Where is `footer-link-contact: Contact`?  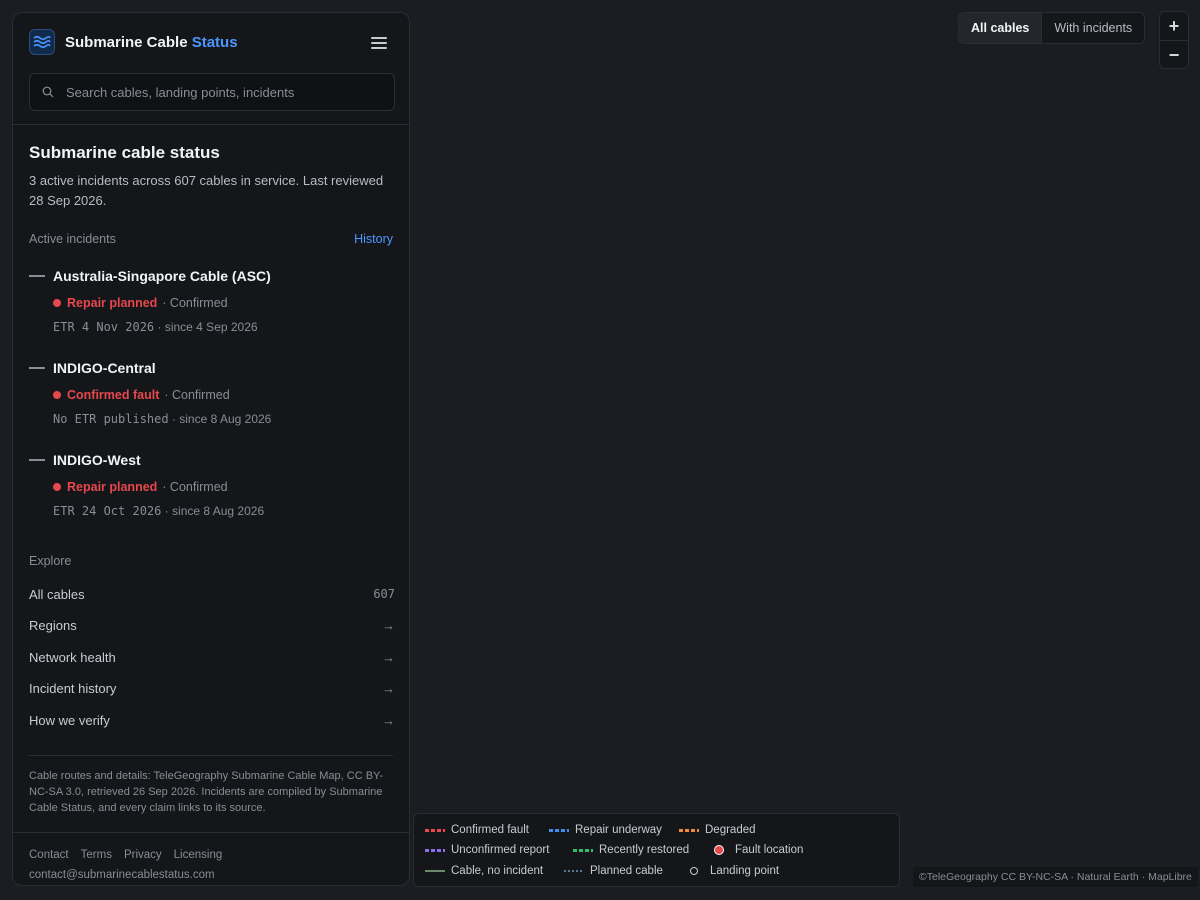
footer-link-contact: Contact is located at coordinates (49, 855).